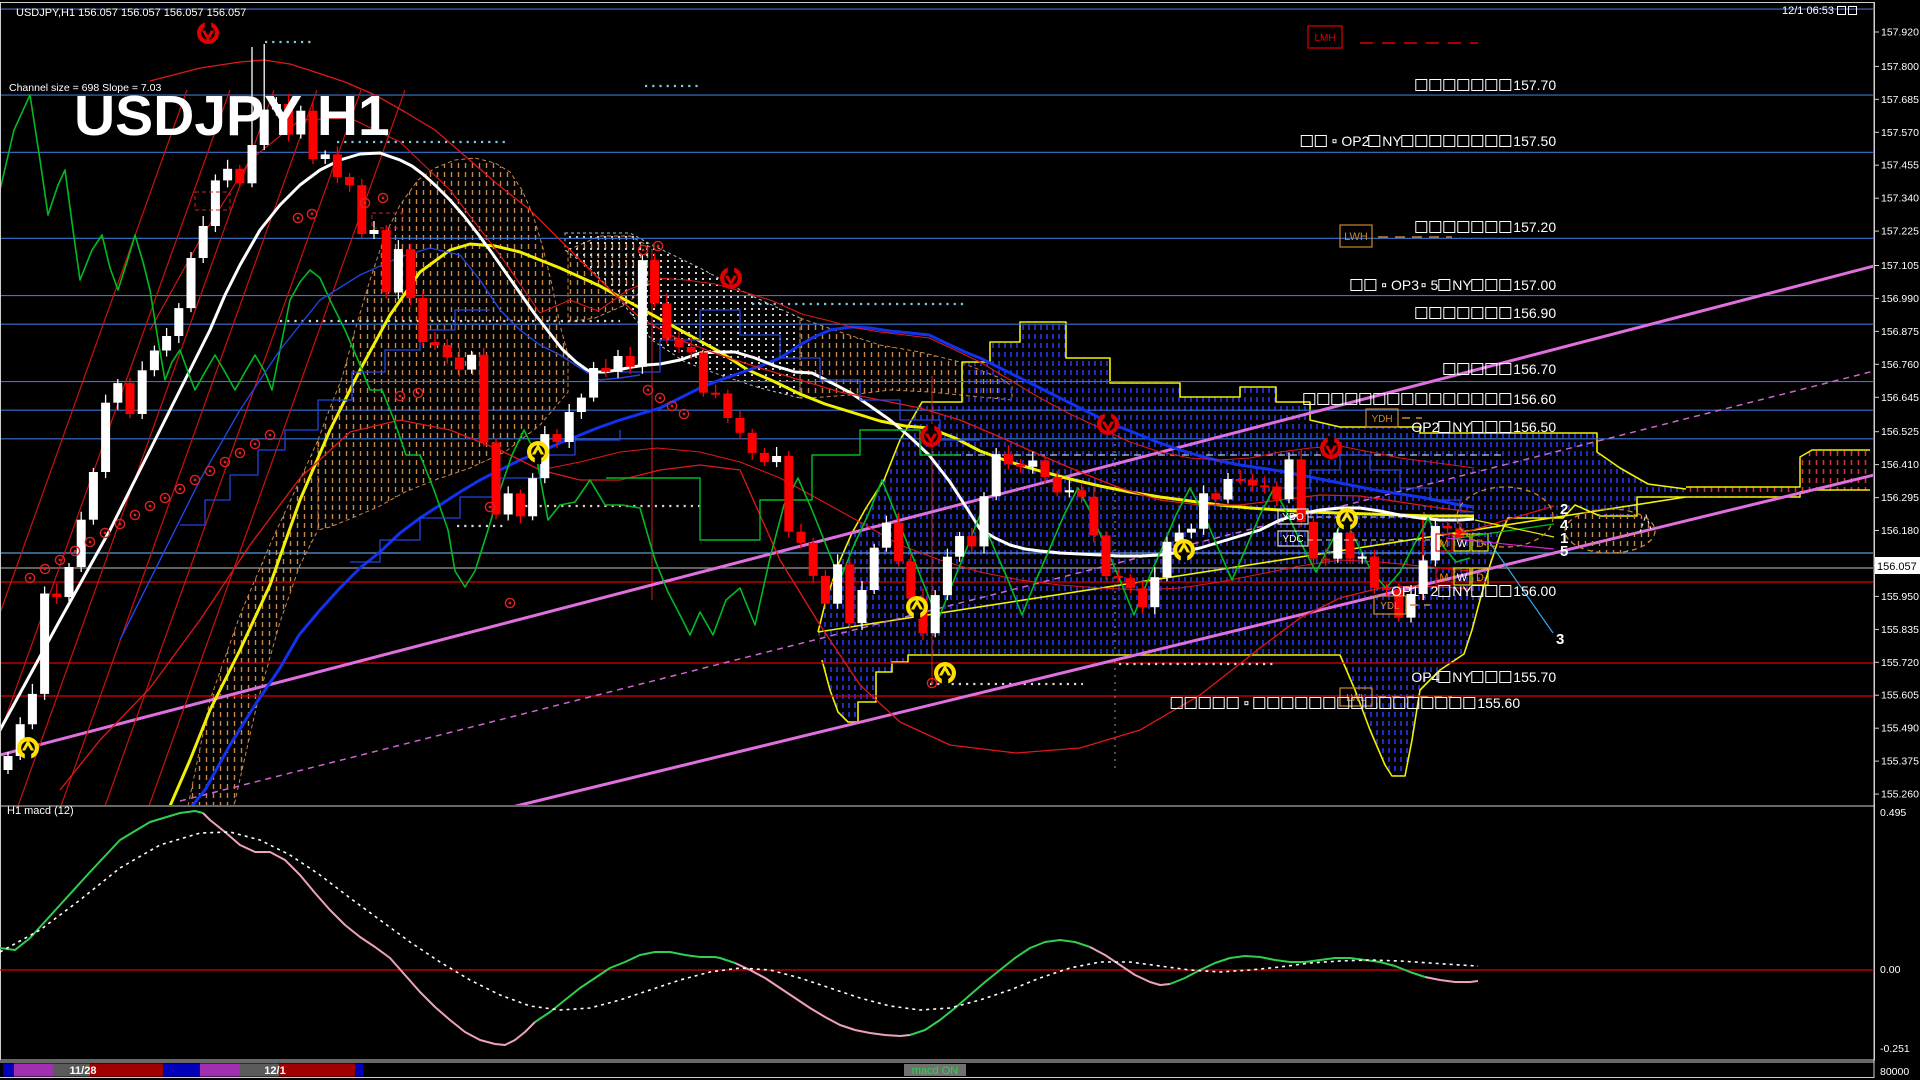 This screenshot has height=1080, width=1920. Describe the element at coordinates (40, 811) in the screenshot. I see `svg-text: H1 macd (12)` at that location.